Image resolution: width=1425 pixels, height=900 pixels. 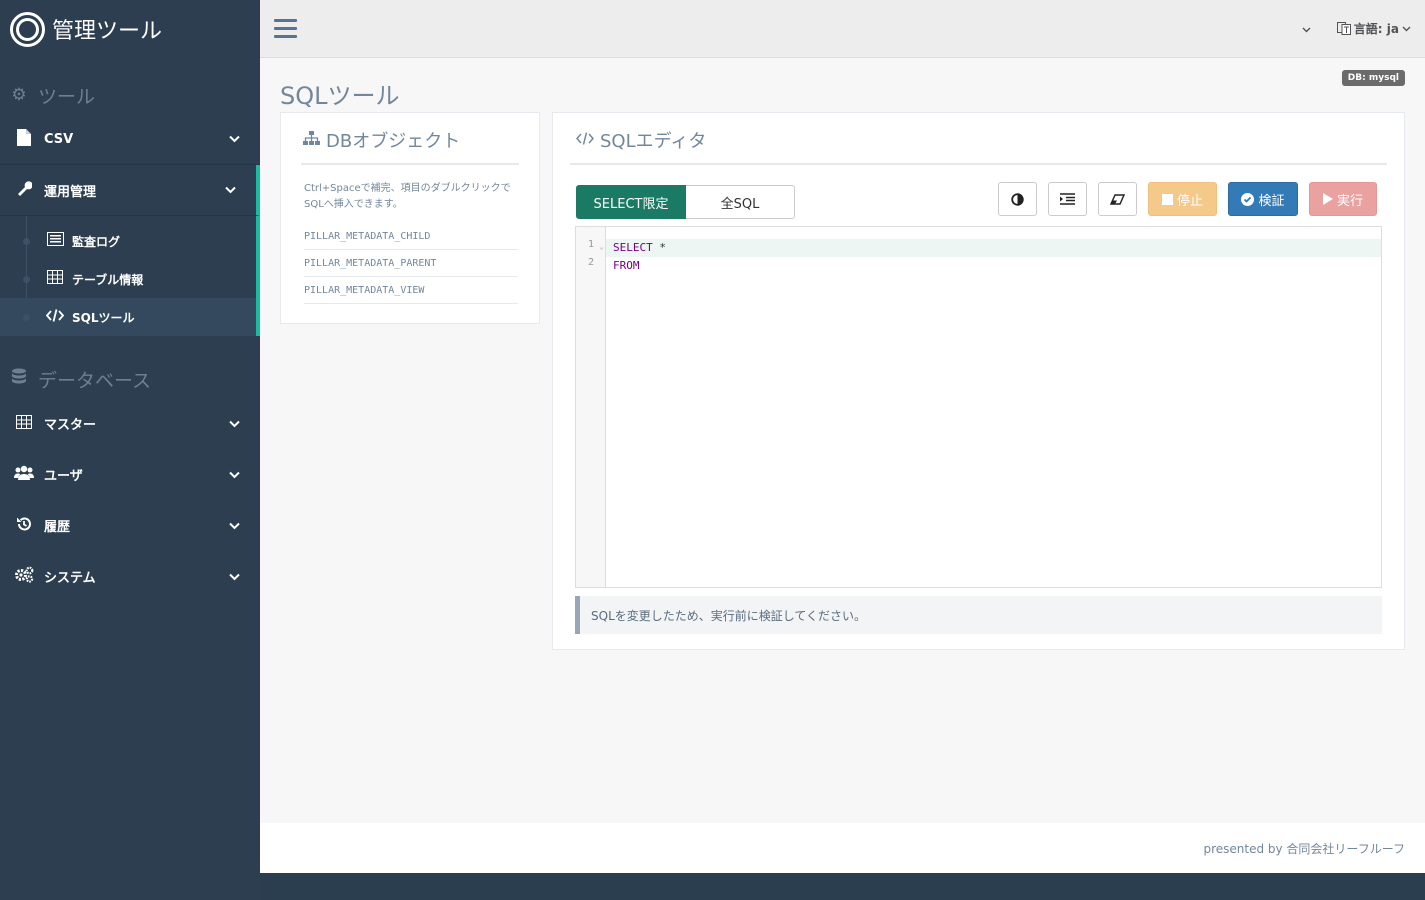 I want to click on section-label: ツール, so click(x=67, y=96).